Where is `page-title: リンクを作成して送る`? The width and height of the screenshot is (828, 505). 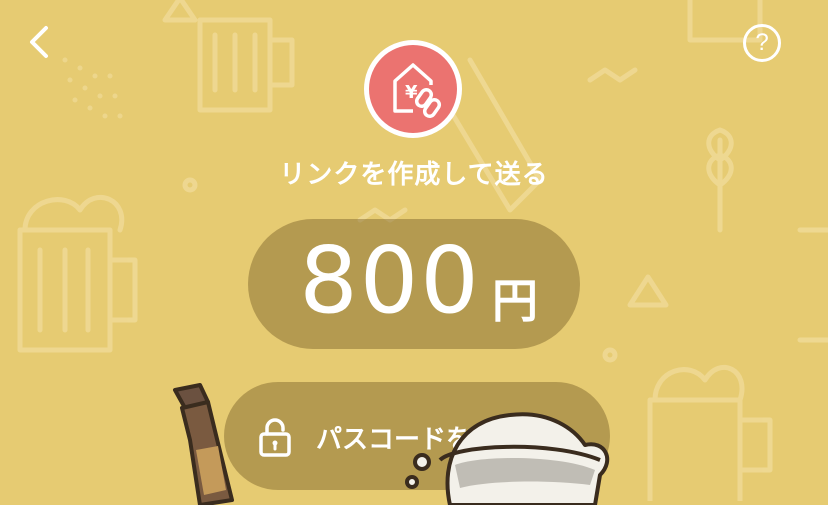
page-title: リンクを作成して送る is located at coordinates (414, 175).